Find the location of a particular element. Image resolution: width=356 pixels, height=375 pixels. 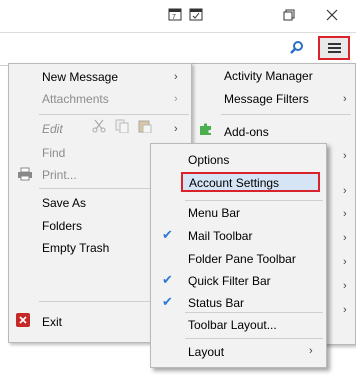

account-settings-label: Account Settings is located at coordinates (234, 183).